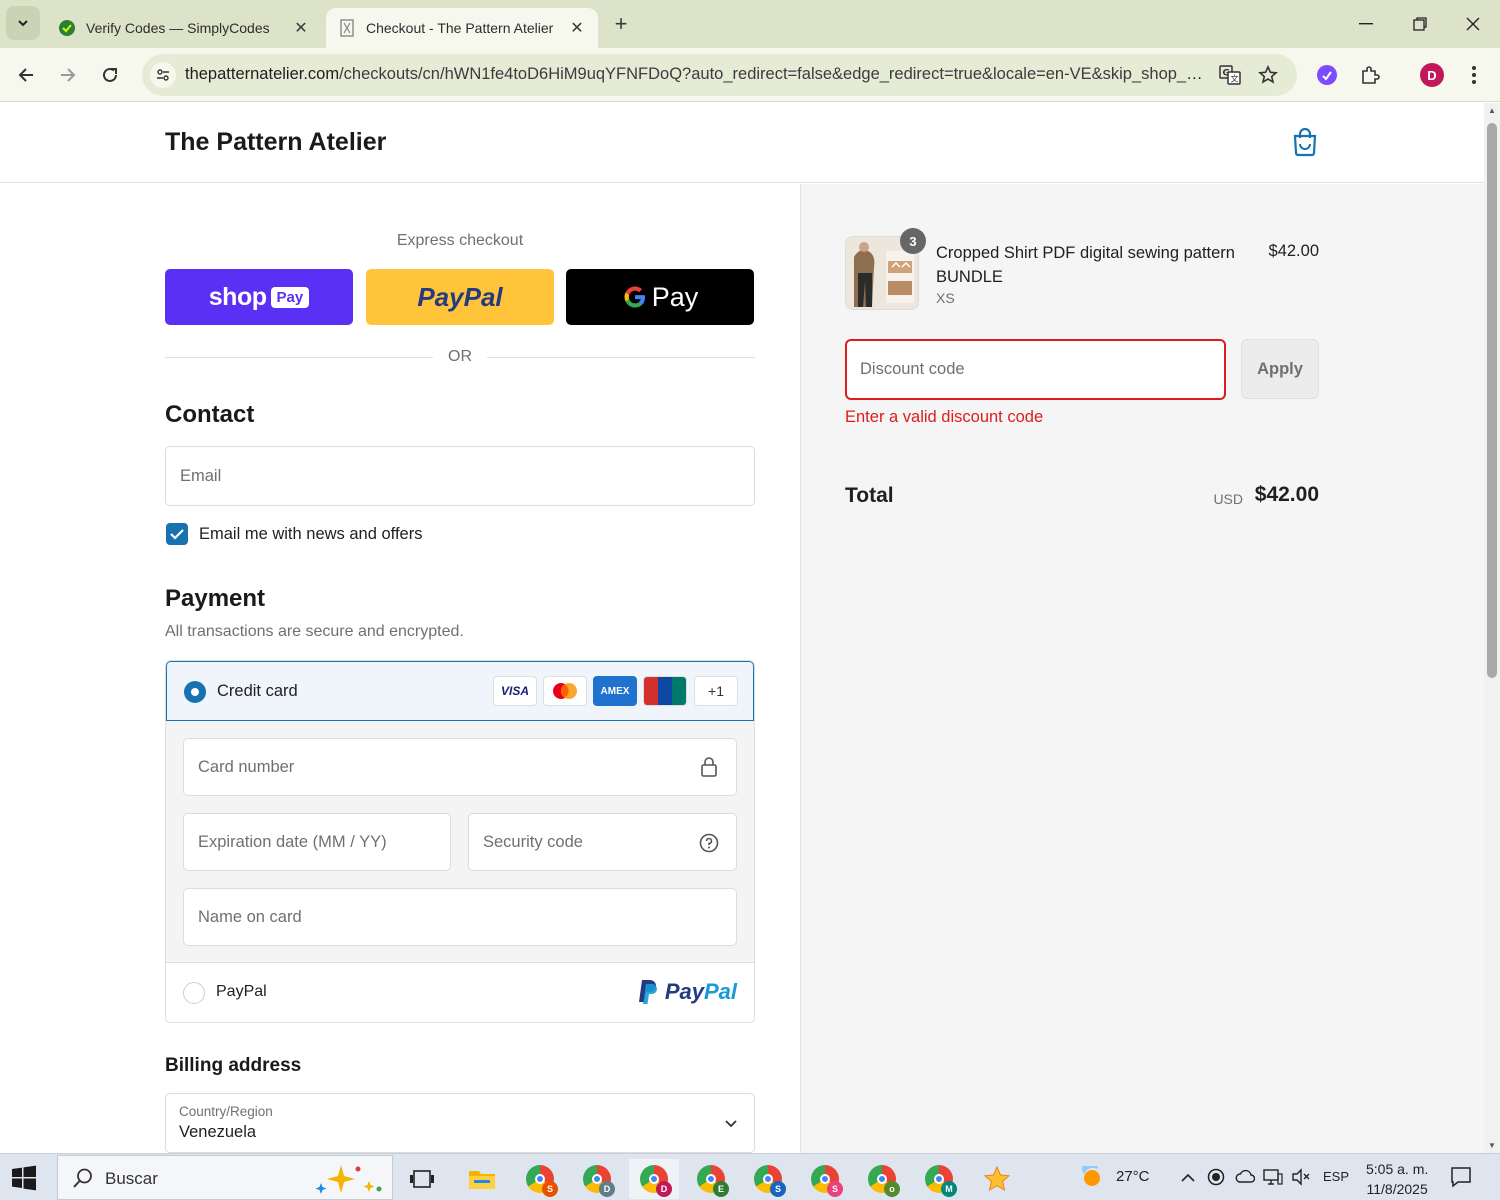  What do you see at coordinates (1420, 24) in the screenshot?
I see `restore-button` at bounding box center [1420, 24].